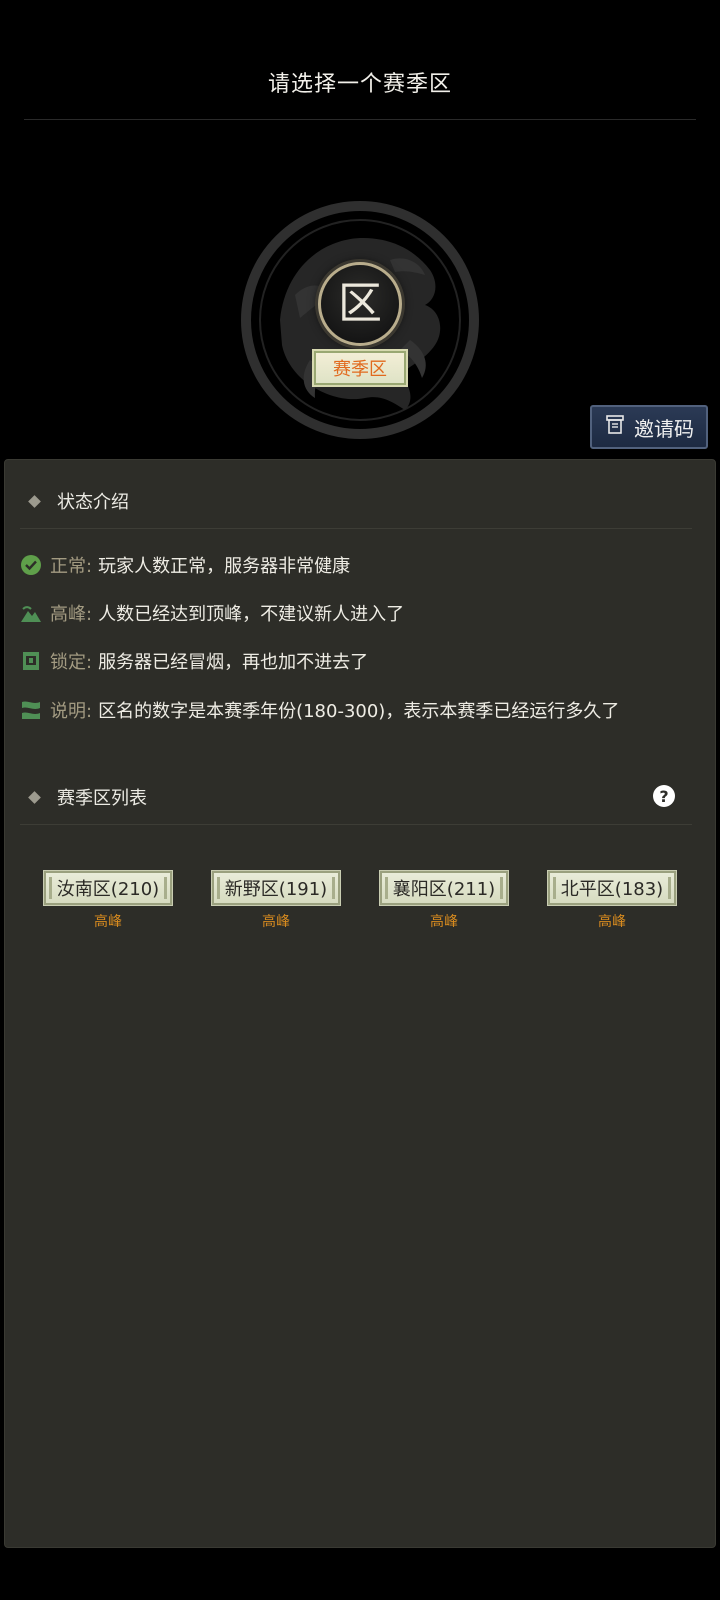 Image resolution: width=720 pixels, height=1600 pixels. I want to click on zone-name-tag: 新野区(191), so click(276, 888).